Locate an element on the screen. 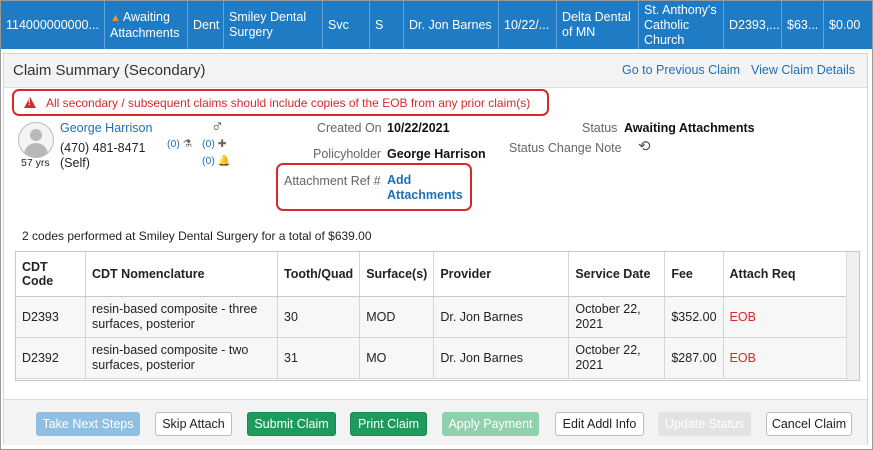 This screenshot has height=450, width=873. alert-count: (0) 🔔 is located at coordinates (216, 160).